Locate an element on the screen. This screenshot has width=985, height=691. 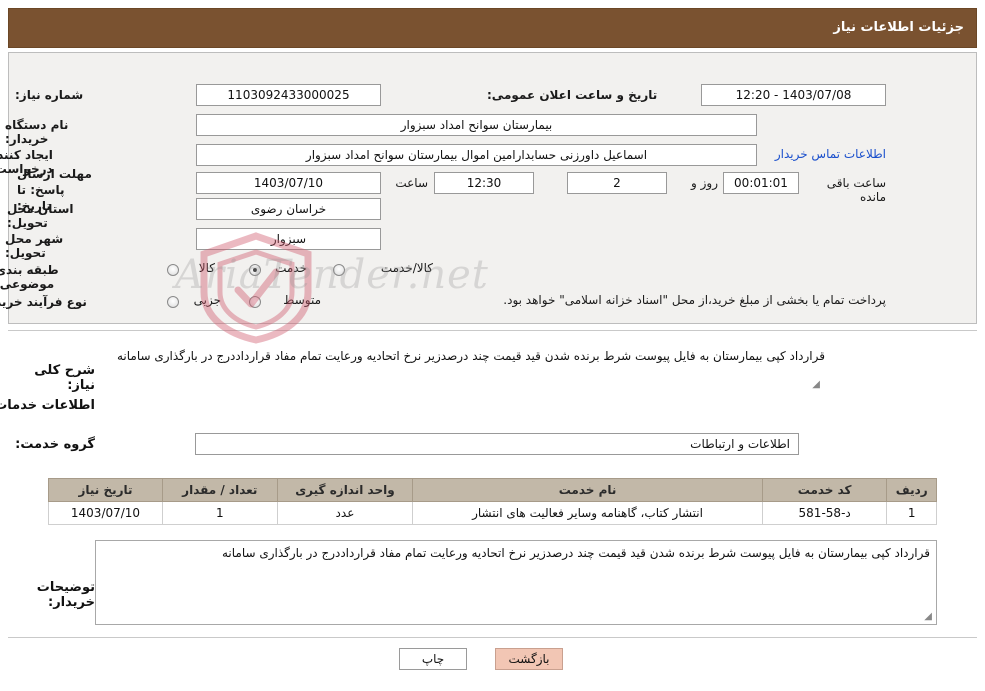
footer-divider is located at coordinates (492, 637).